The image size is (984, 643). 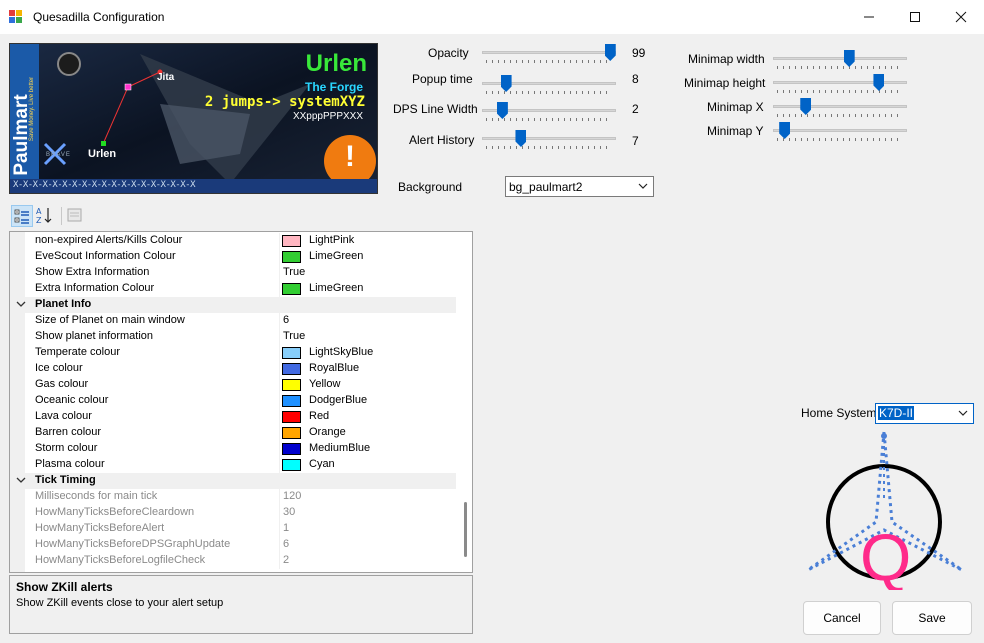 What do you see at coordinates (64, 587) in the screenshot?
I see `help-title: Show ZKill alerts` at bounding box center [64, 587].